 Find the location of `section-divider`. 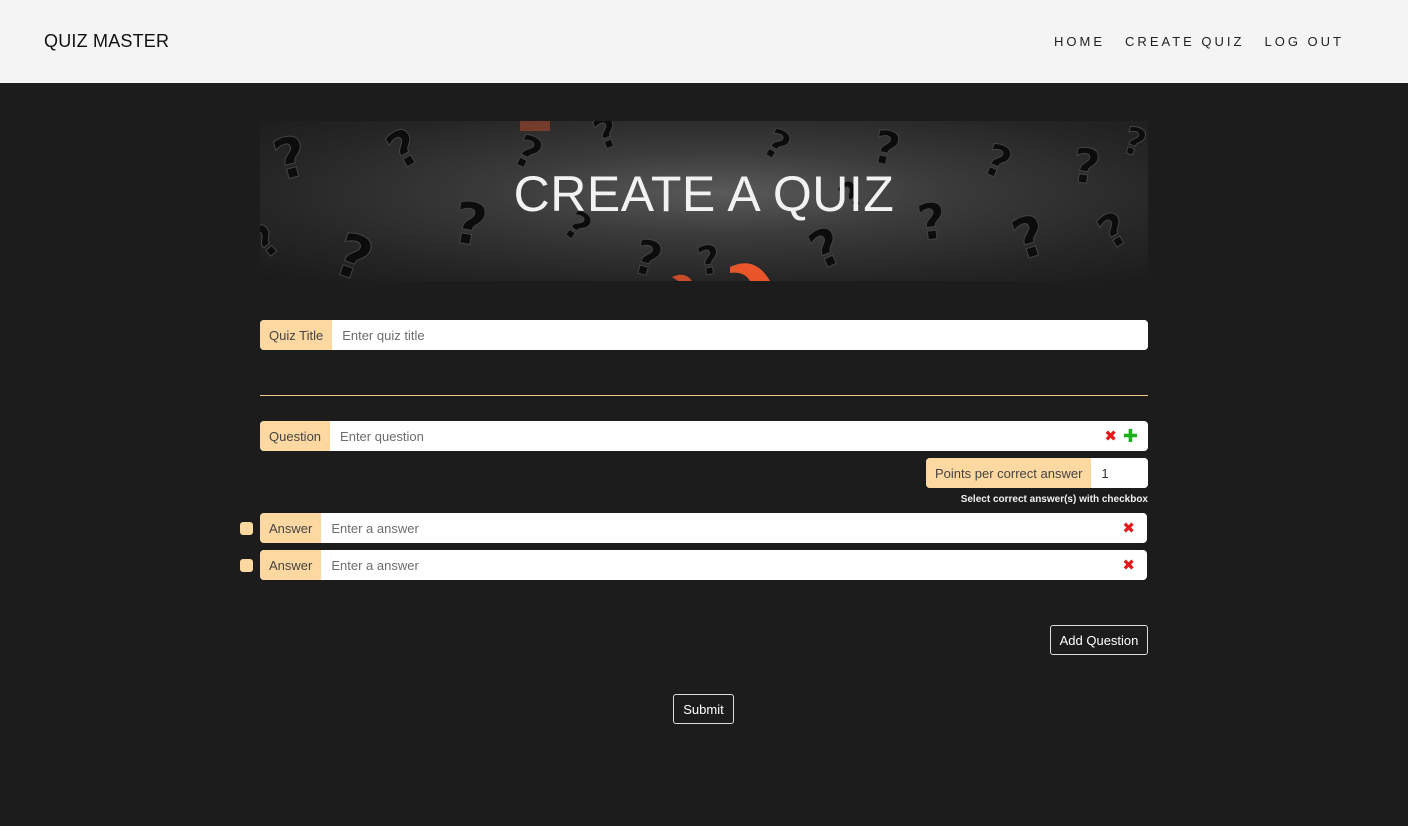

section-divider is located at coordinates (704, 395).